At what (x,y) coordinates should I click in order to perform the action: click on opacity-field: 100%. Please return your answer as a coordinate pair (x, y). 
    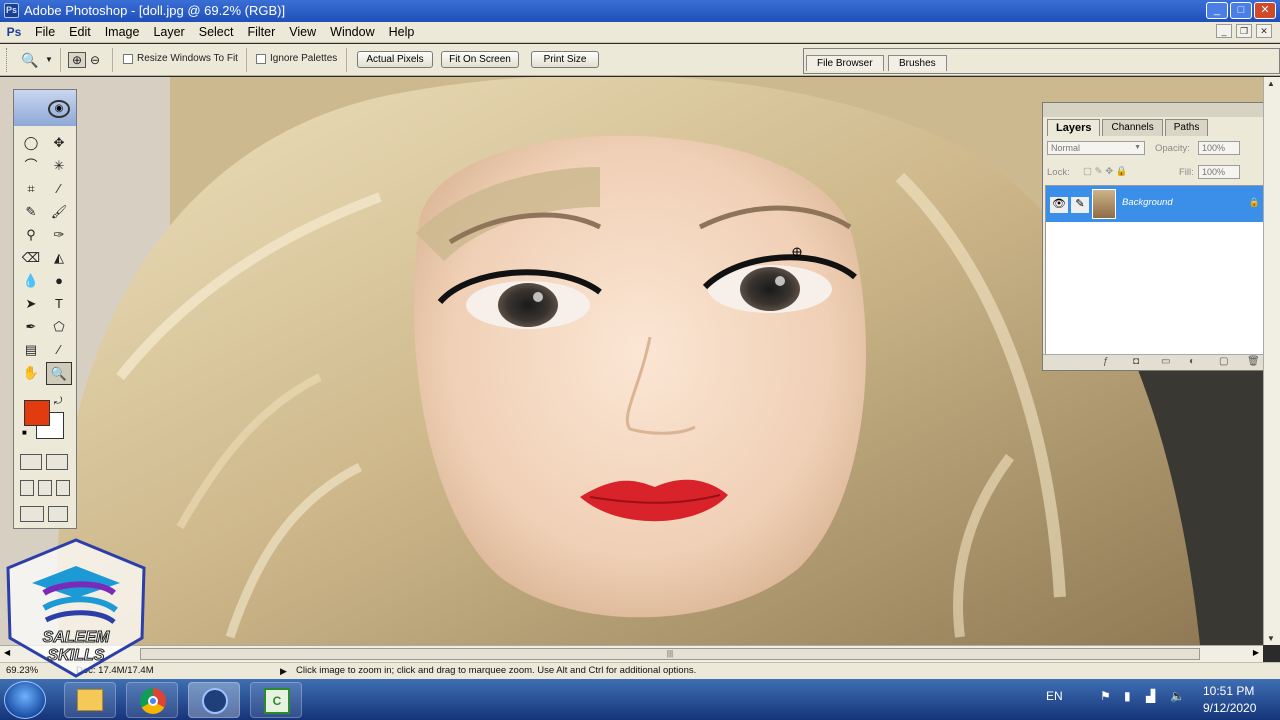
    Looking at the image, I should click on (1219, 148).